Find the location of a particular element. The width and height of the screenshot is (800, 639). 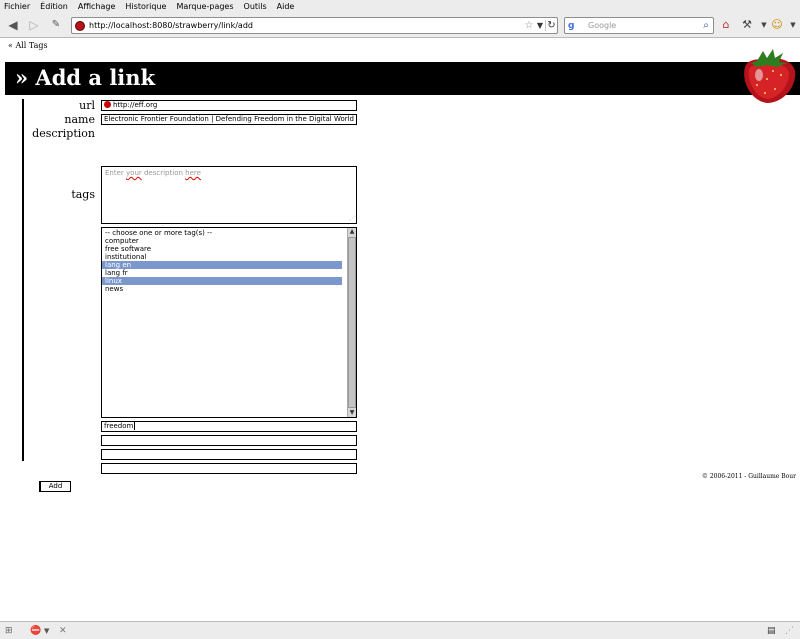

bookmark-star-icon: ☆ is located at coordinates (529, 25).